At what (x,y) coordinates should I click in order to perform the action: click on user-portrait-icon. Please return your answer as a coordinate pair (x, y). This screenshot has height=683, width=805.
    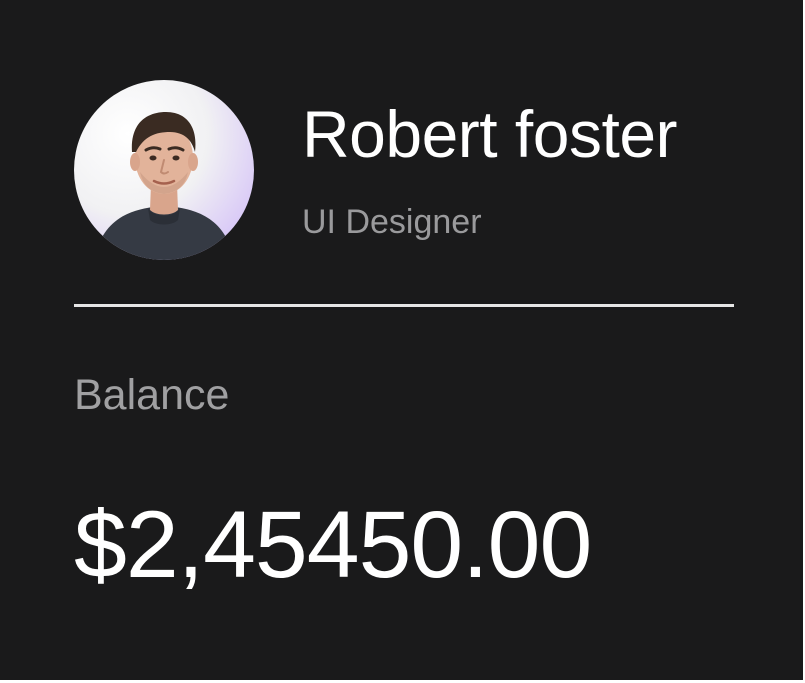
    Looking at the image, I should click on (164, 186).